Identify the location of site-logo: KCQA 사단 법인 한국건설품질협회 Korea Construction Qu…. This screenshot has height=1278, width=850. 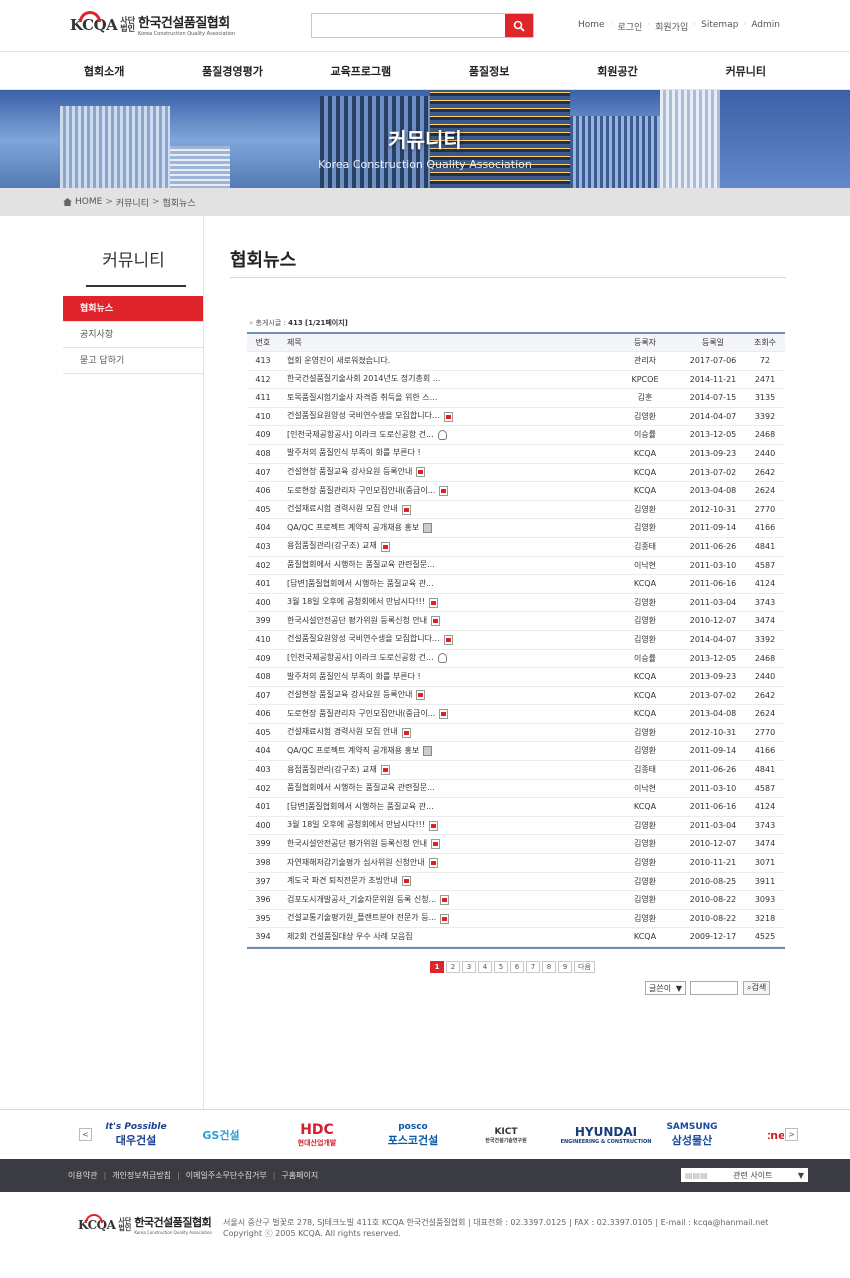
(152, 23).